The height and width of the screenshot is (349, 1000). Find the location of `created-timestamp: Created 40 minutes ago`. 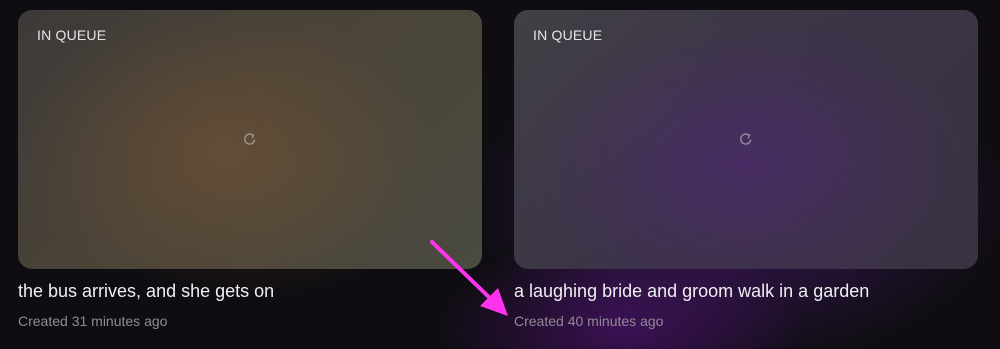

created-timestamp: Created 40 minutes ago is located at coordinates (589, 321).